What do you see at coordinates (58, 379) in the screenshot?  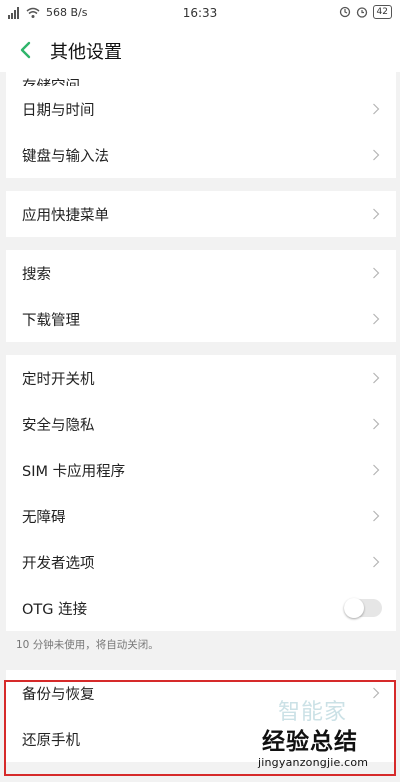 I see `settings-item-label: 定时开关机` at bounding box center [58, 379].